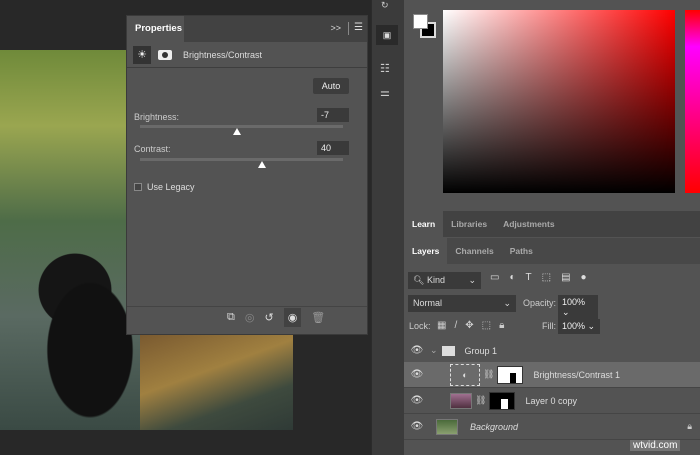 The width and height of the screenshot is (700, 455). What do you see at coordinates (138, 187) in the screenshot?
I see `use-legacy-checkbox` at bounding box center [138, 187].